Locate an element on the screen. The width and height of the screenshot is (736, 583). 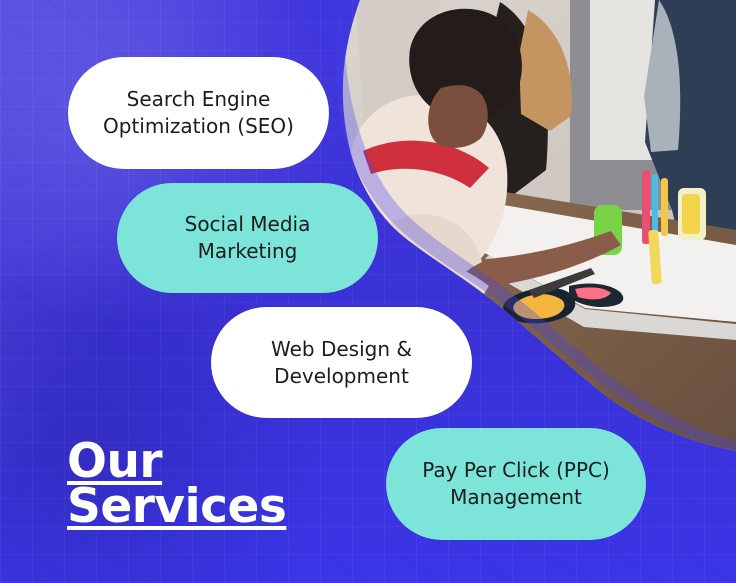
our-services-title: Our Services is located at coordinates (177, 484).